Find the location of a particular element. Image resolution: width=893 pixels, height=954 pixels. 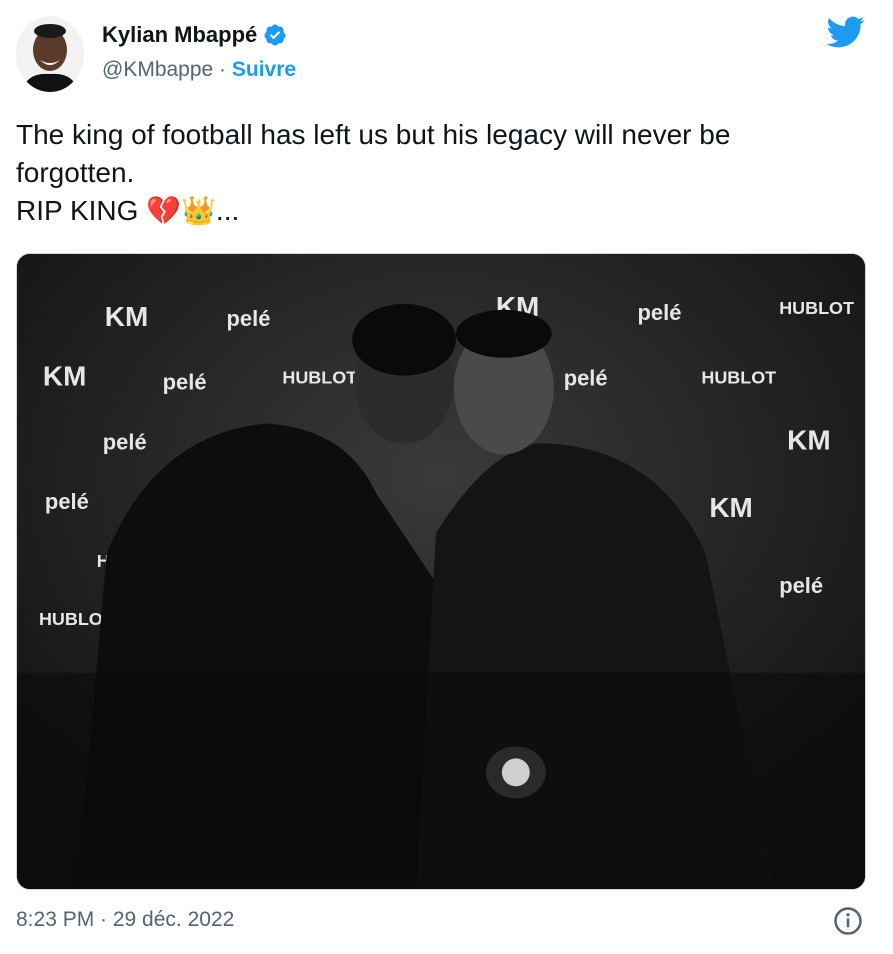

twitter-bird-icon is located at coordinates (845, 32).